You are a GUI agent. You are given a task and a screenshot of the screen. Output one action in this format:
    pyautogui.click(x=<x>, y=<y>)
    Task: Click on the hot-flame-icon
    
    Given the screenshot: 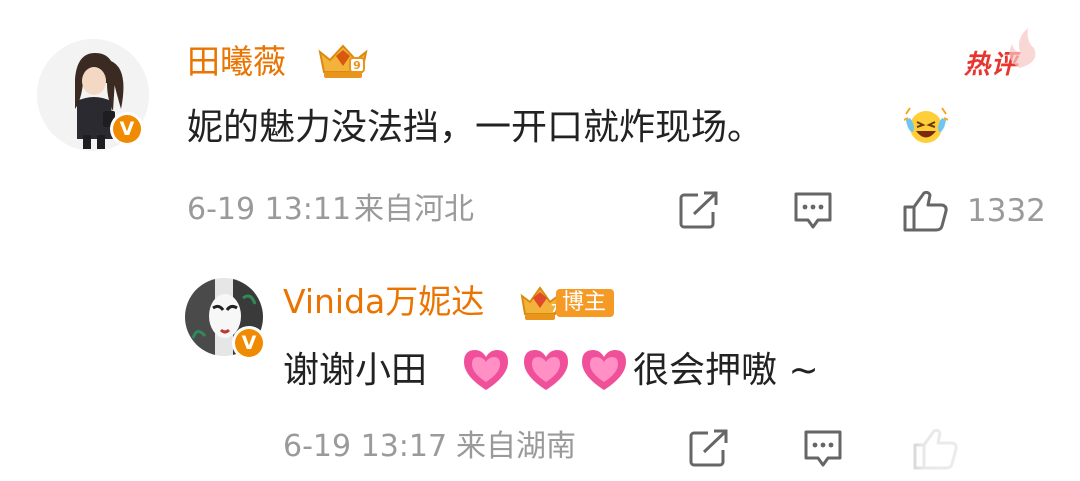 What is the action you would take?
    pyautogui.click(x=1021, y=48)
    